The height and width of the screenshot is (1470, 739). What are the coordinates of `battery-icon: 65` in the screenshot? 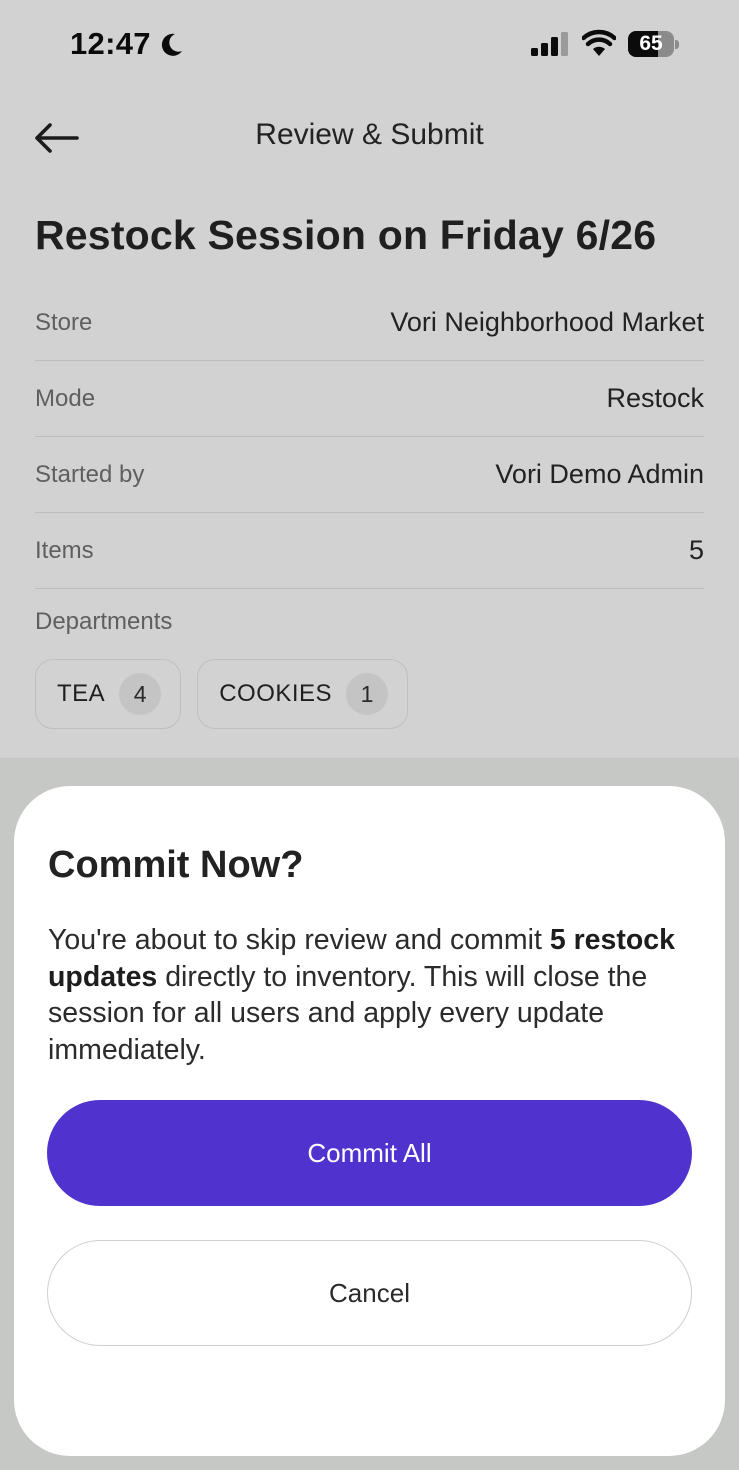 It's located at (653, 44).